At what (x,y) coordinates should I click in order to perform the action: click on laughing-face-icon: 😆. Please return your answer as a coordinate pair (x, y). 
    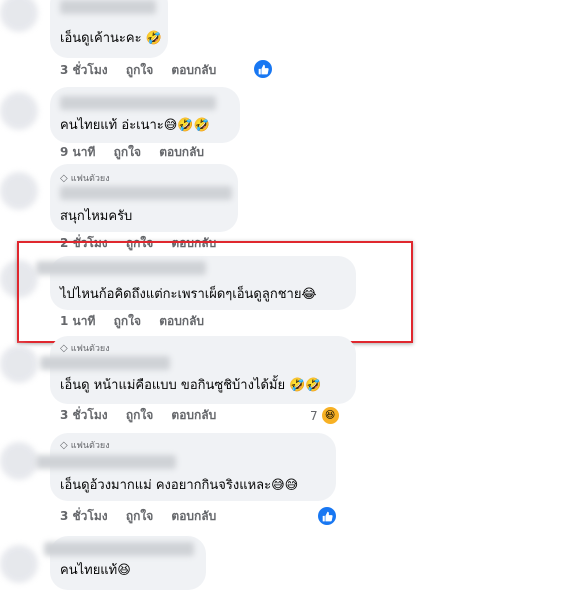
    Looking at the image, I should click on (330, 415).